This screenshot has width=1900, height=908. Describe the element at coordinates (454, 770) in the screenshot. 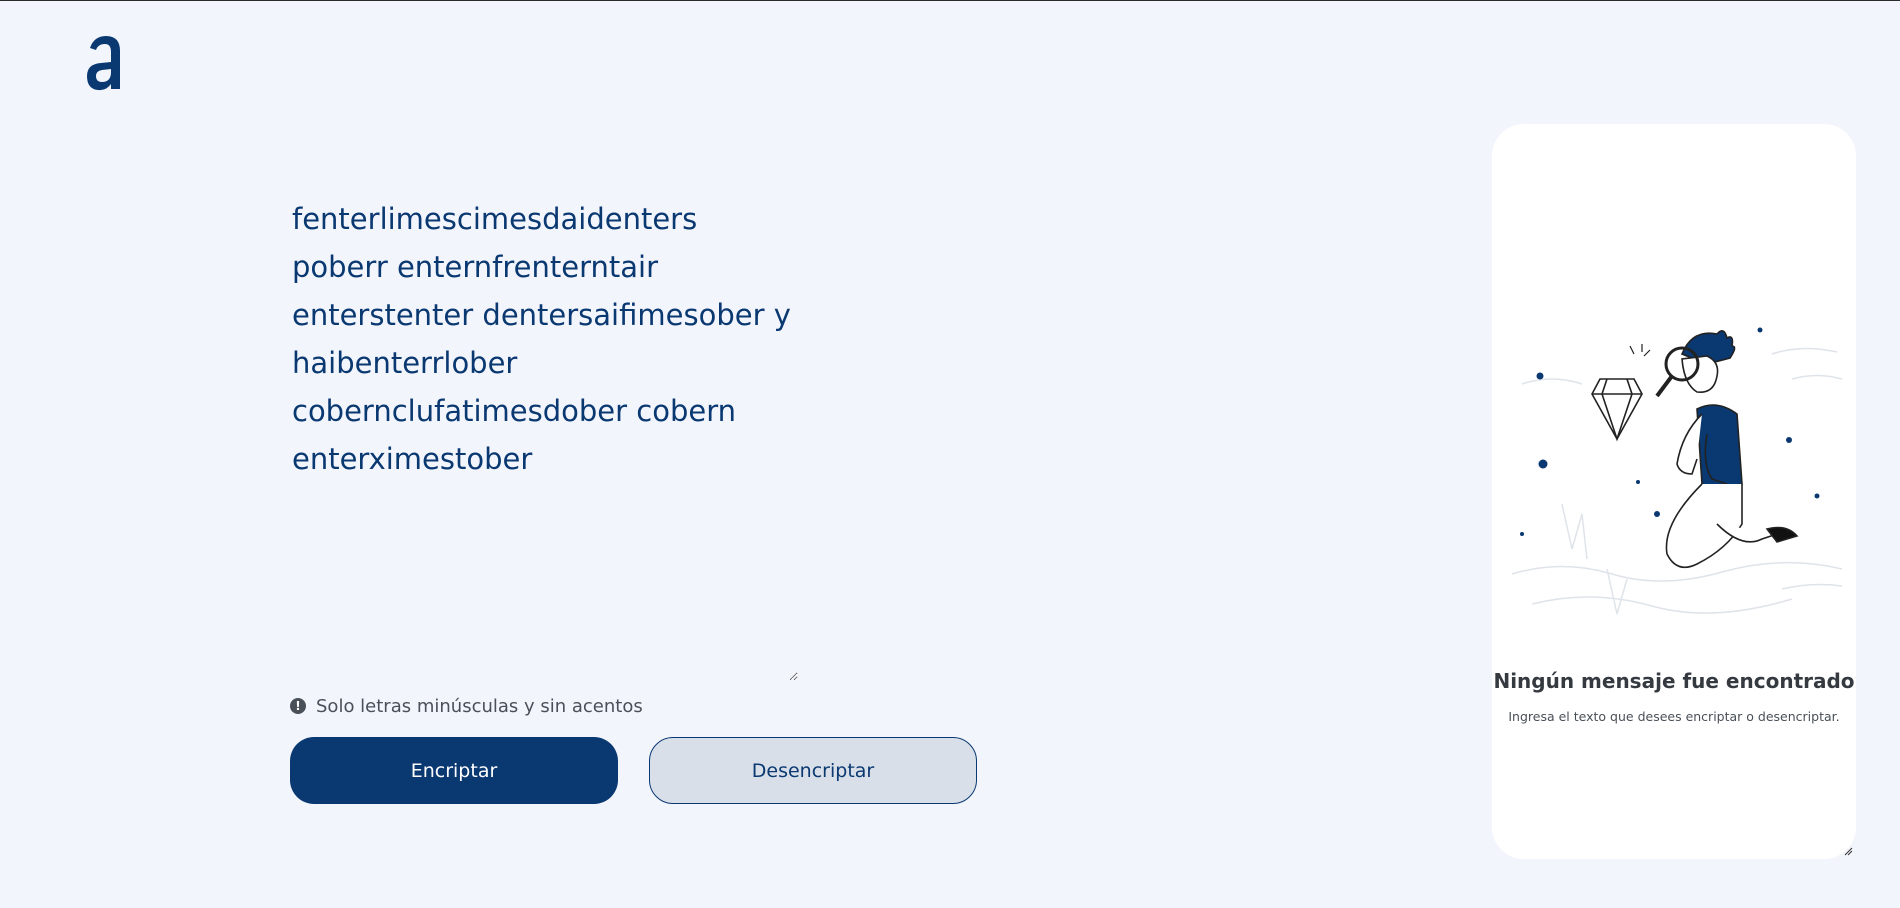

I see `encrypt-button: Encriptar` at that location.